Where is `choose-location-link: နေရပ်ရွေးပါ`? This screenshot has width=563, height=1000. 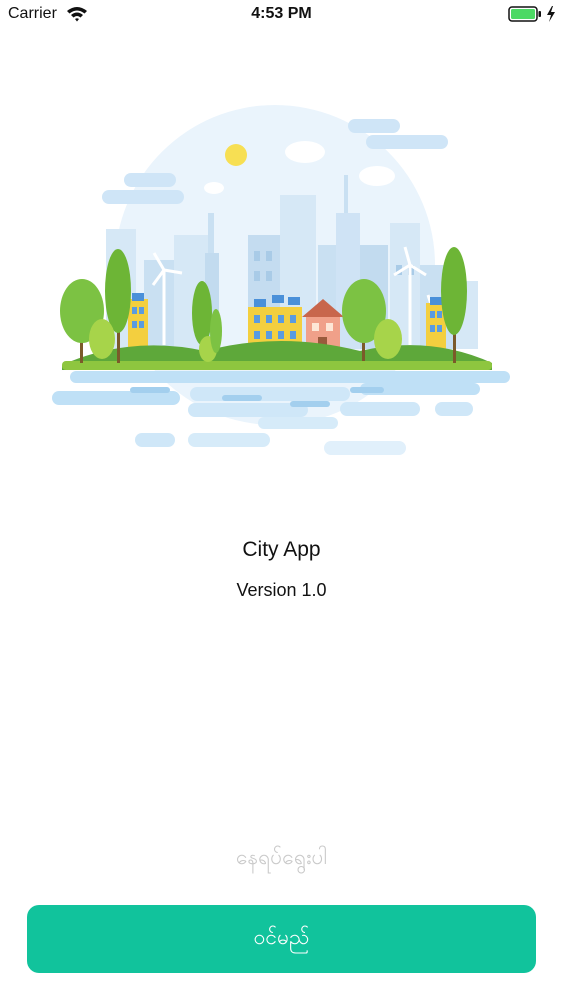 choose-location-link: နေရပ်ရွေးပါ is located at coordinates (281, 859).